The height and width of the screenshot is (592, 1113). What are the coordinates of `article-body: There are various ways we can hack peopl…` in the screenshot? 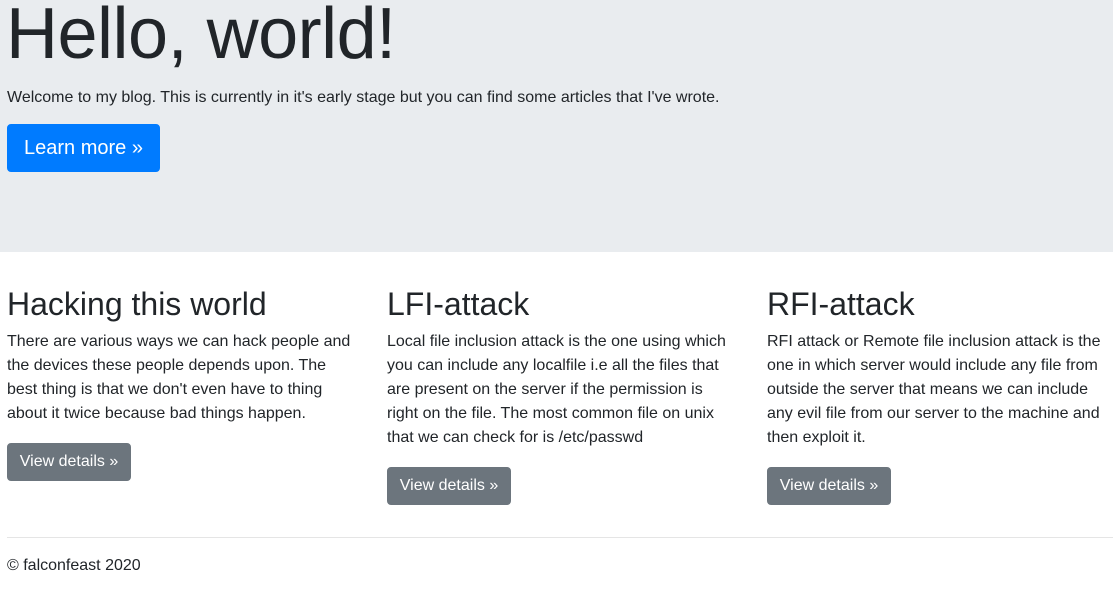 It's located at (179, 377).